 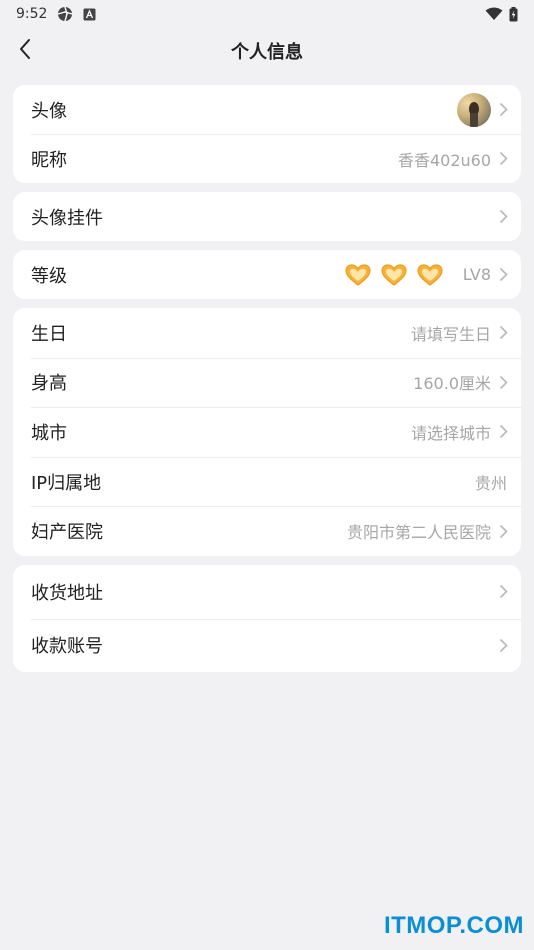 I want to click on profile-card: 头像 昵称 香香402u60, so click(x=267, y=134).